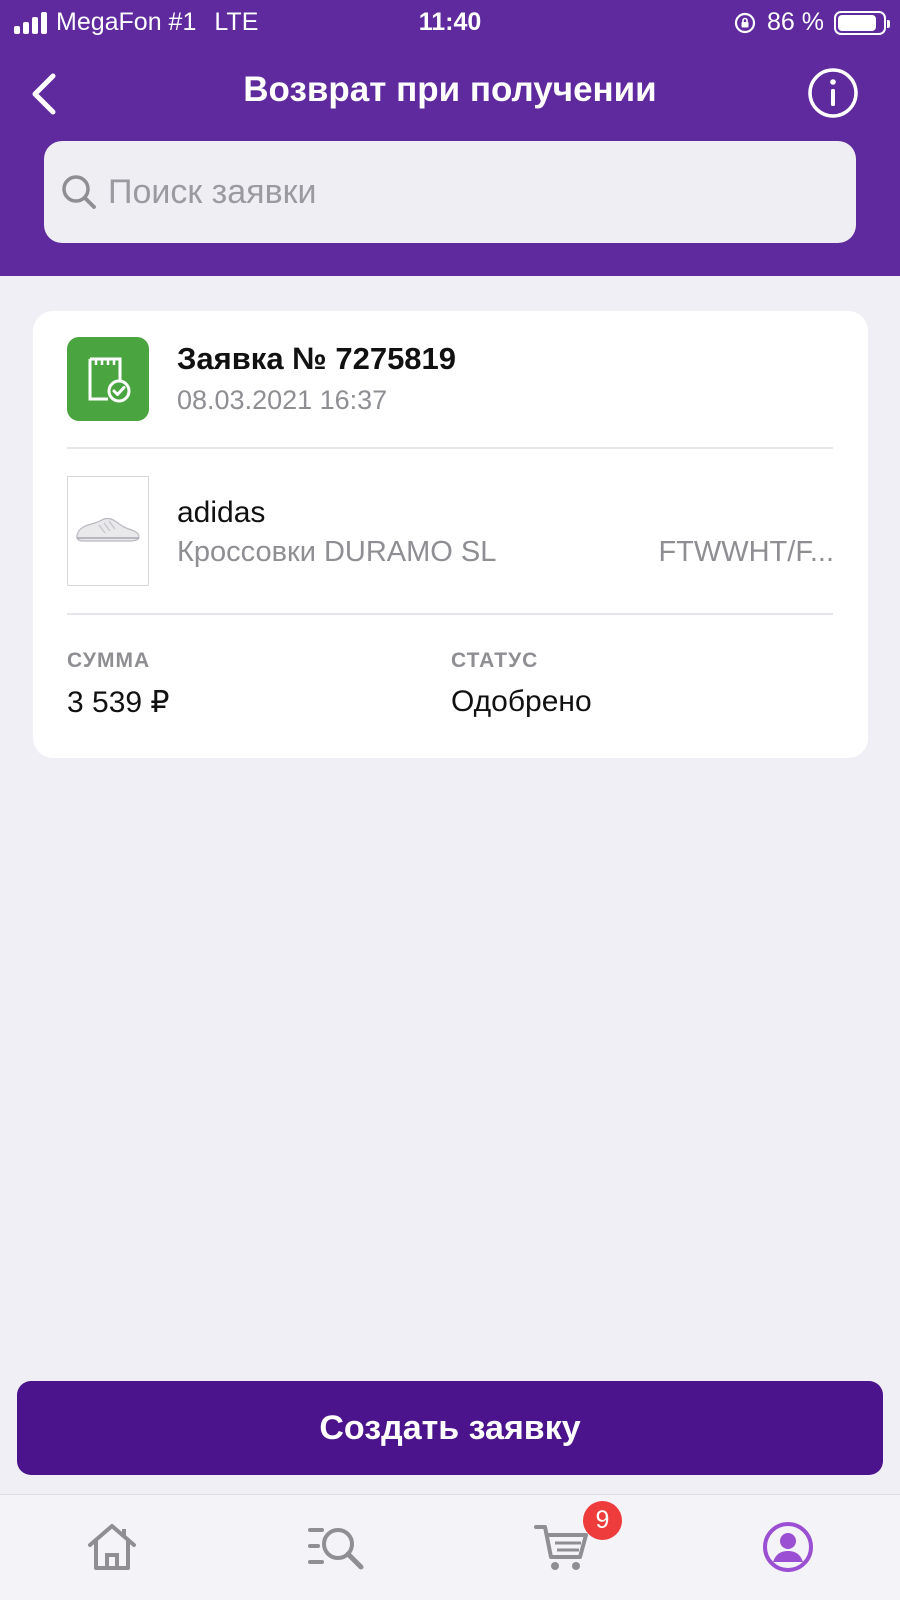  I want to click on product-image, so click(108, 531).